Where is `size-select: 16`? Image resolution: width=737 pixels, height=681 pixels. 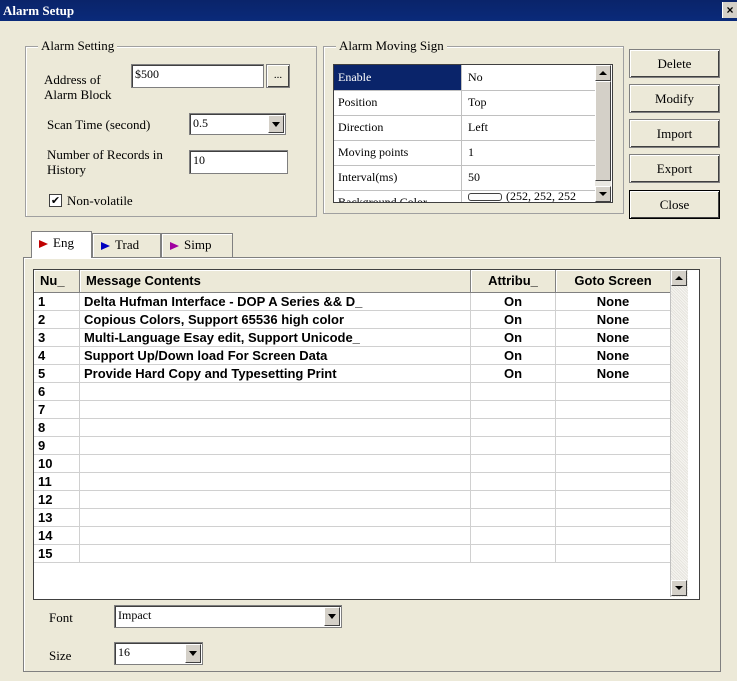 size-select: 16 is located at coordinates (158, 653).